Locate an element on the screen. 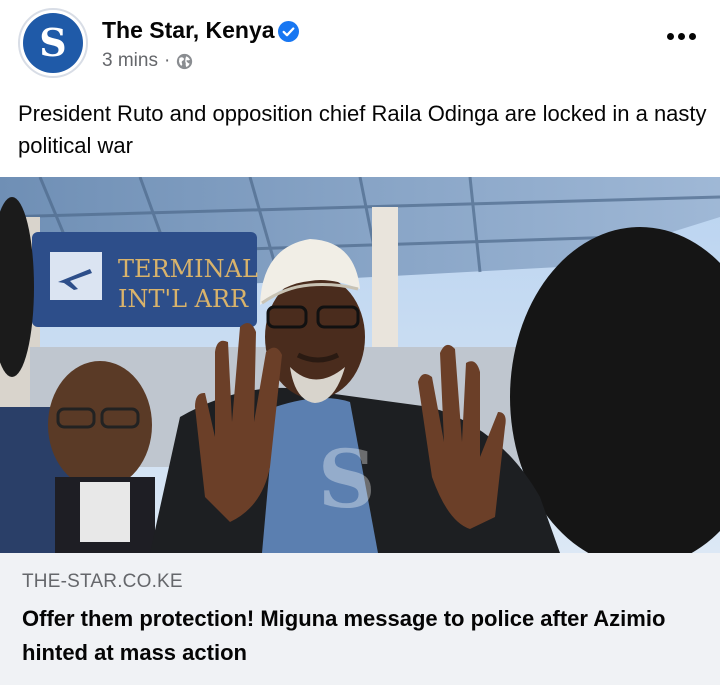  page-name: The Star, Kenya is located at coordinates (188, 30).